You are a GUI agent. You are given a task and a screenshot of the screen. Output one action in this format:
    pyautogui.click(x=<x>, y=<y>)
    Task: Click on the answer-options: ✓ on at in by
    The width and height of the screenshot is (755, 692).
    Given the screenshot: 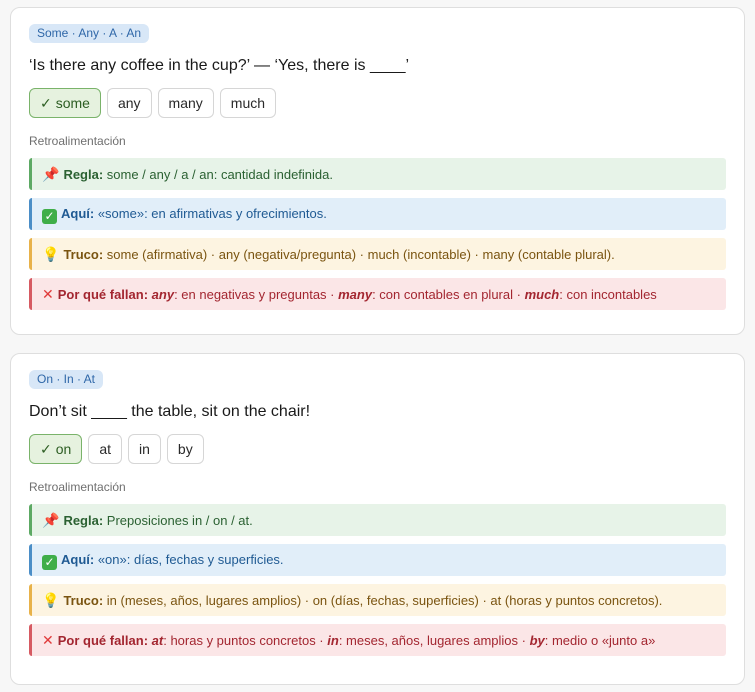 What is the action you would take?
    pyautogui.click(x=377, y=449)
    